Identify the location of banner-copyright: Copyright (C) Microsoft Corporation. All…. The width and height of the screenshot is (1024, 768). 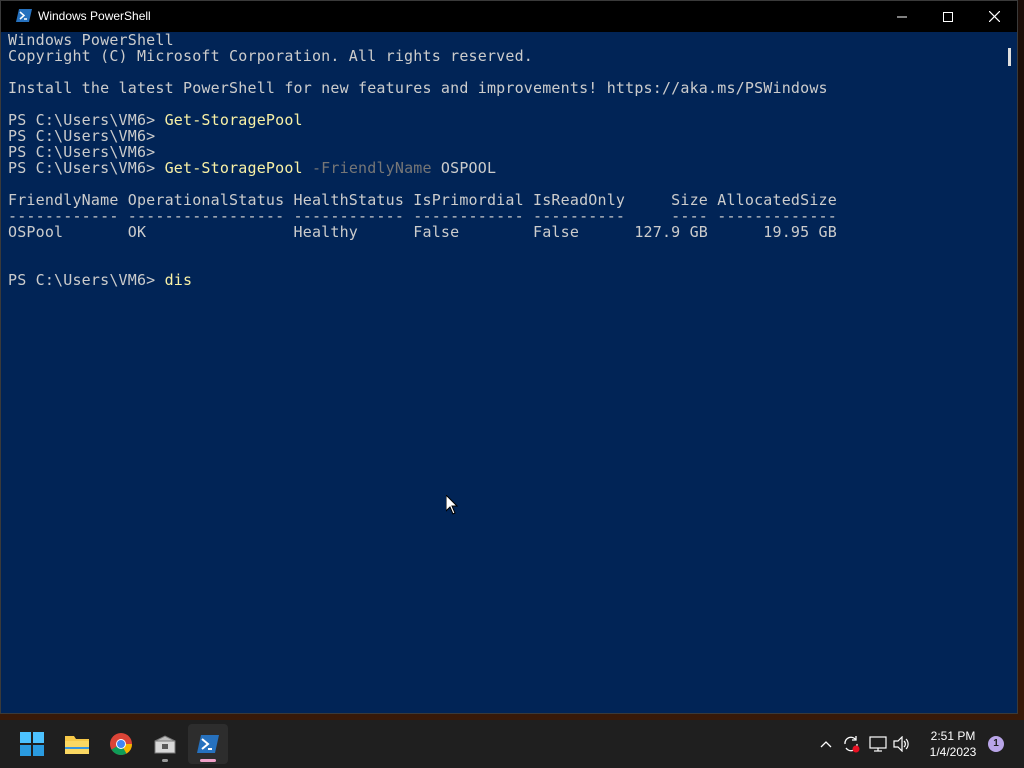
(271, 56).